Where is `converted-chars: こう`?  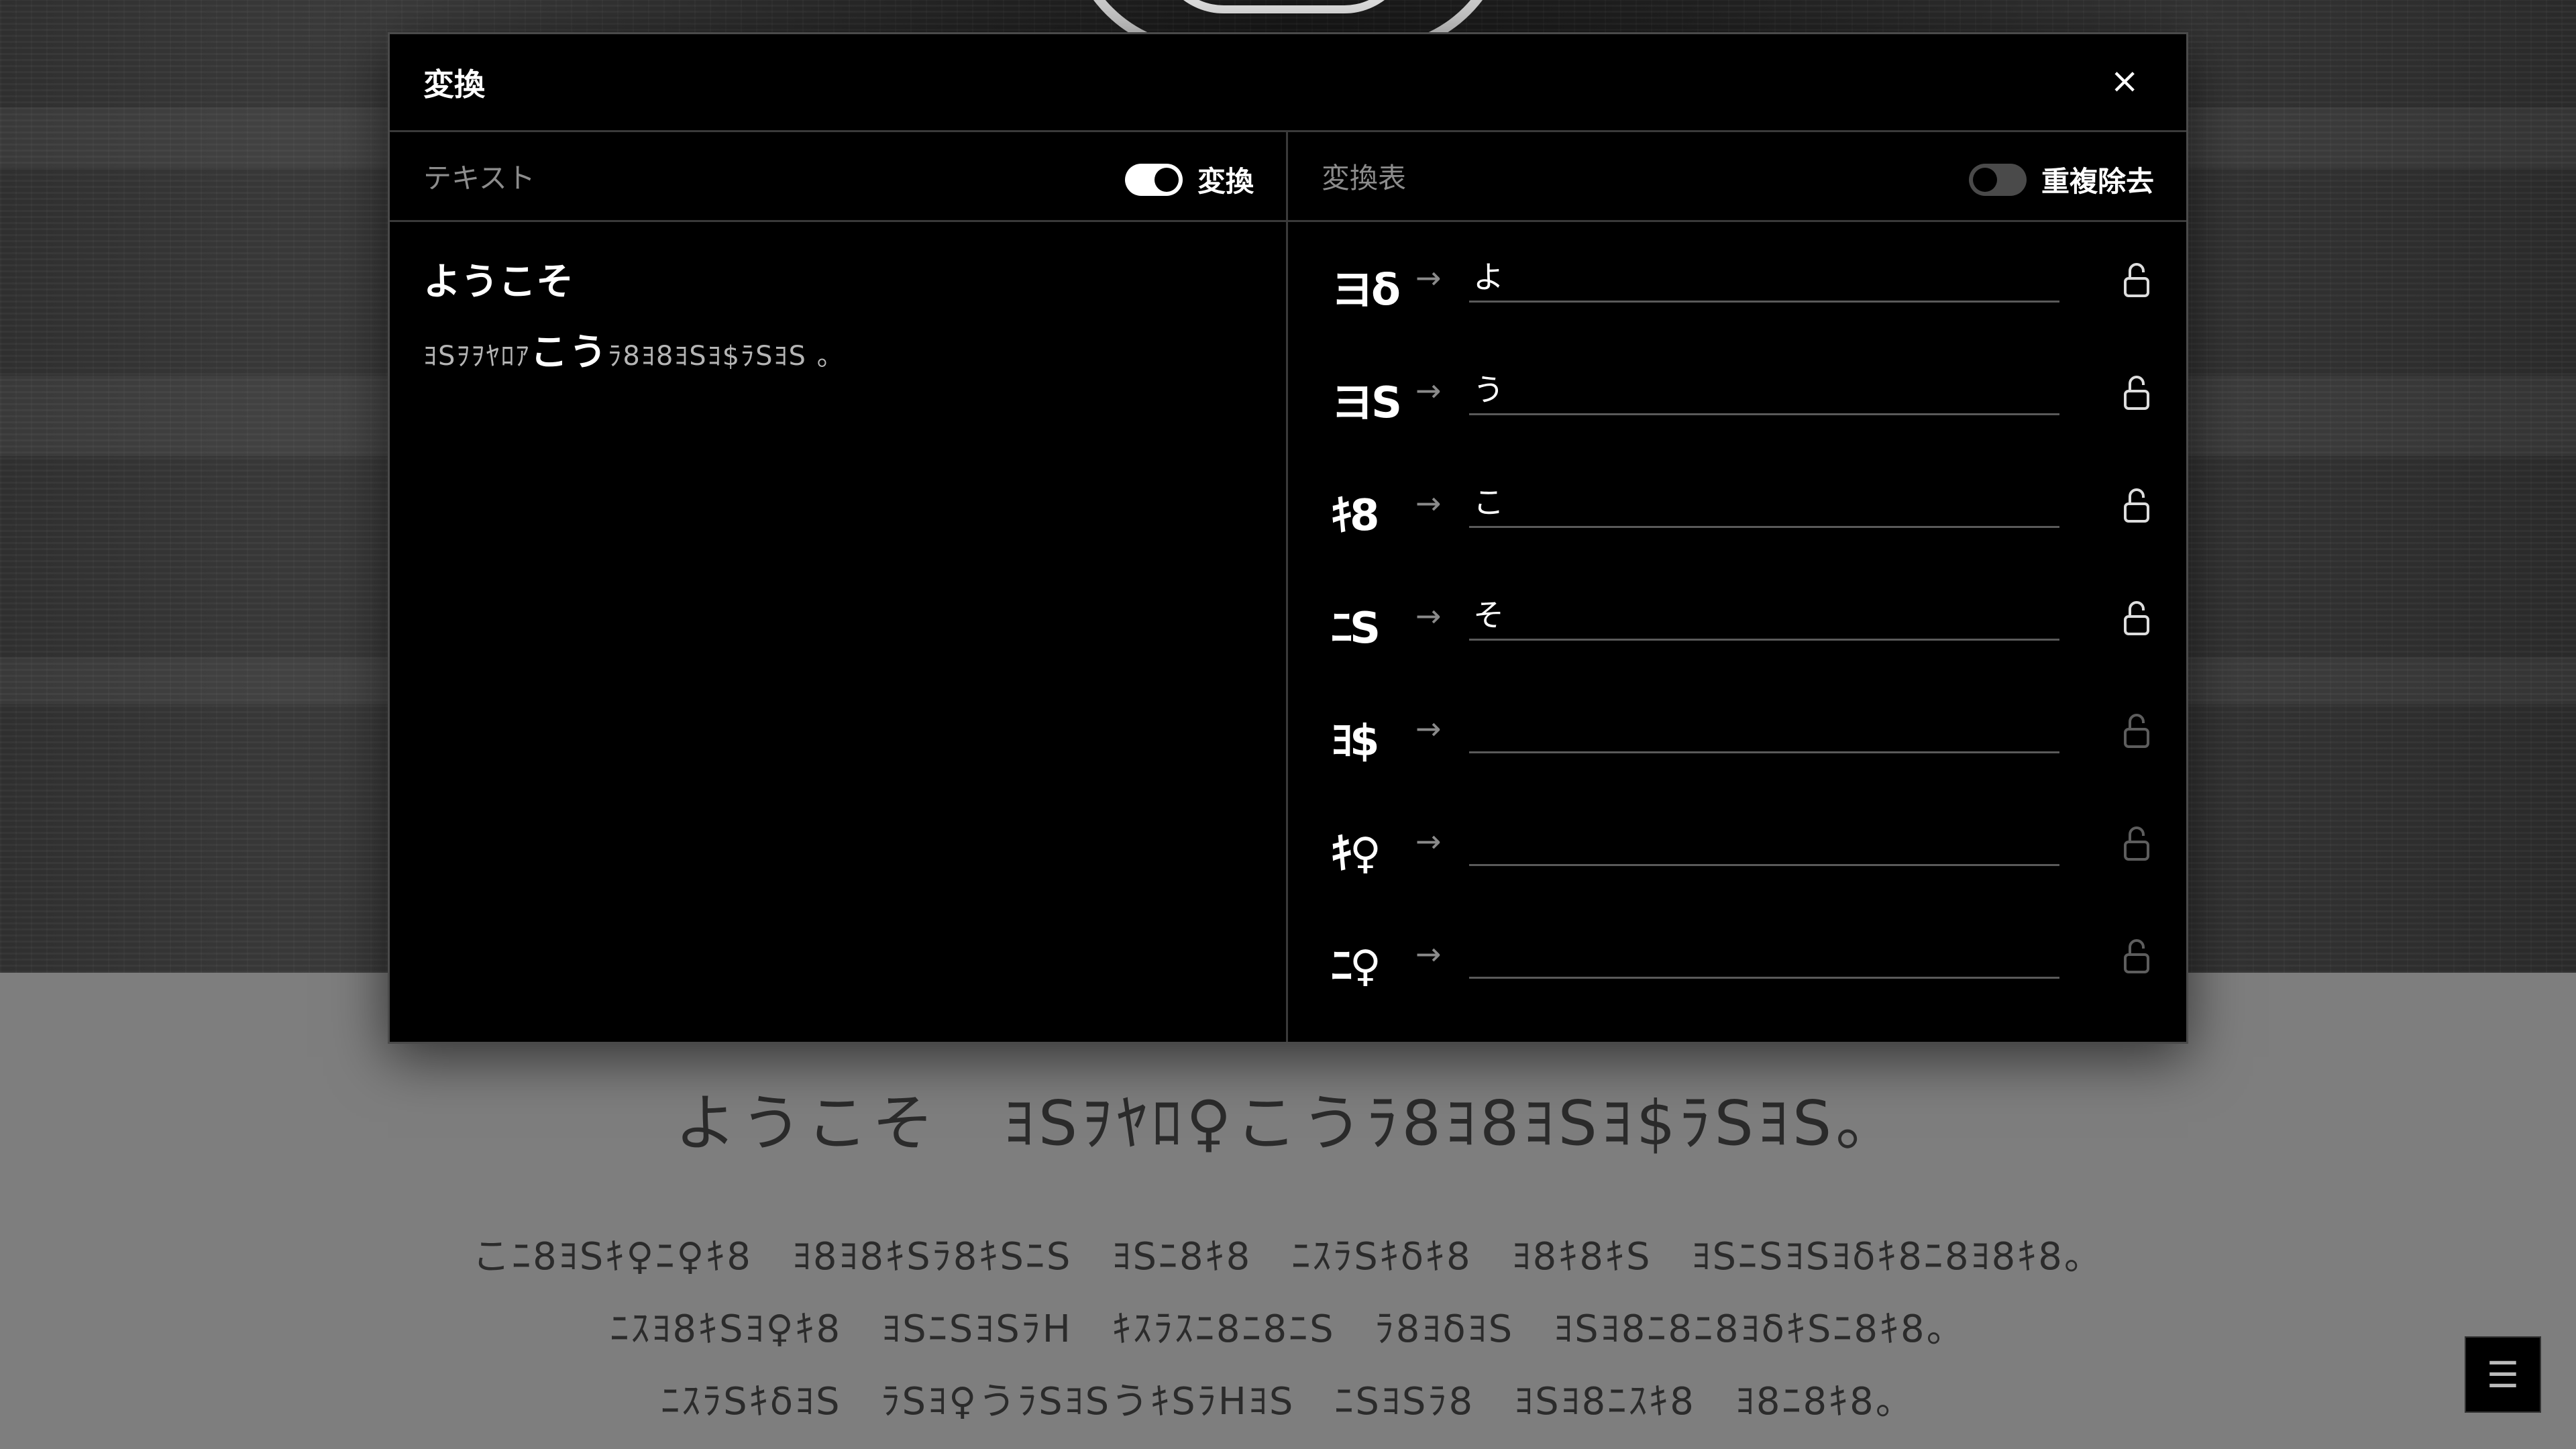
converted-chars: こう is located at coordinates (569, 352).